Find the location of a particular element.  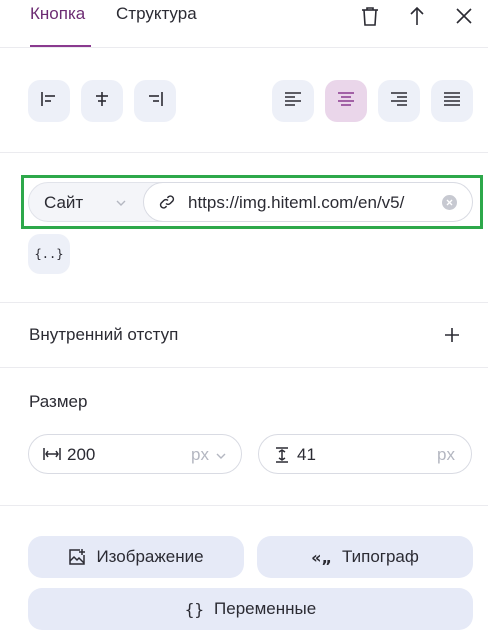

size-label: Размер is located at coordinates (58, 401).